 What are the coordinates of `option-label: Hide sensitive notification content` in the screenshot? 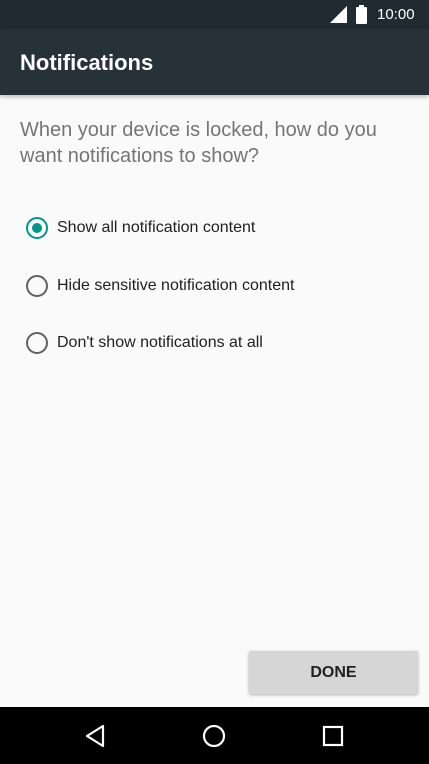 It's located at (176, 285).